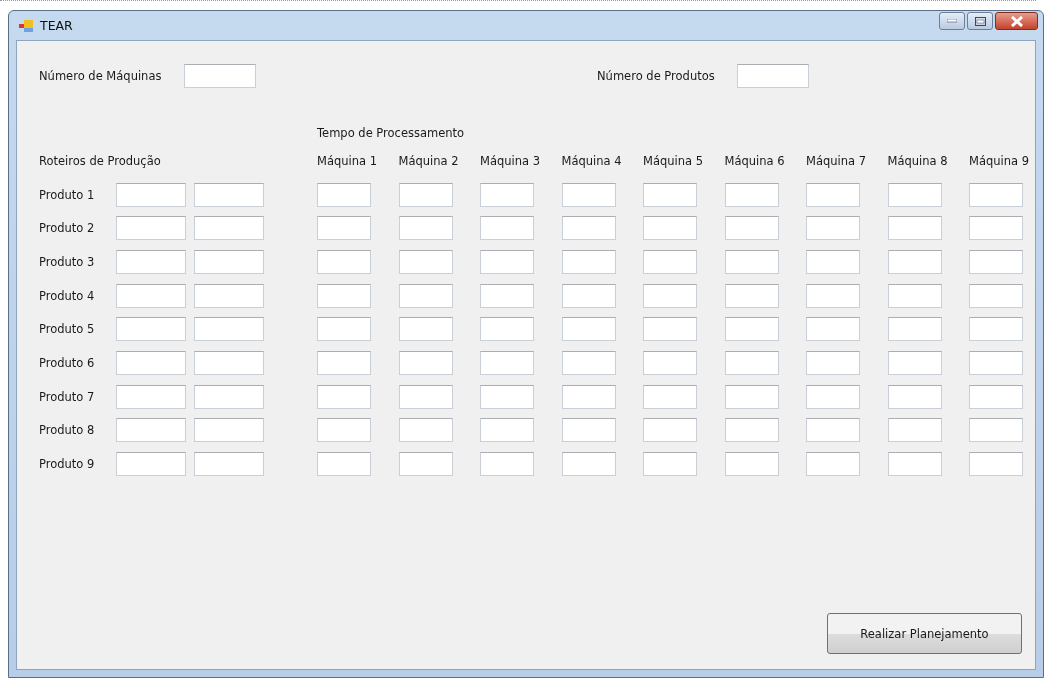 The width and height of the screenshot is (1044, 686). Describe the element at coordinates (952, 21) in the screenshot. I see `minimize-button` at that location.